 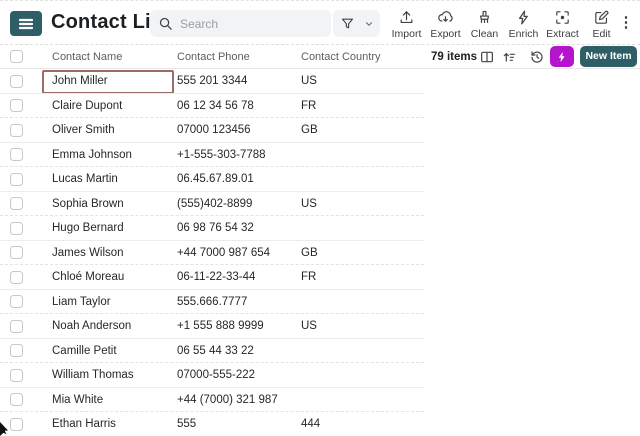 I want to click on contact-phone-cell: 07000-555-222, so click(x=216, y=375).